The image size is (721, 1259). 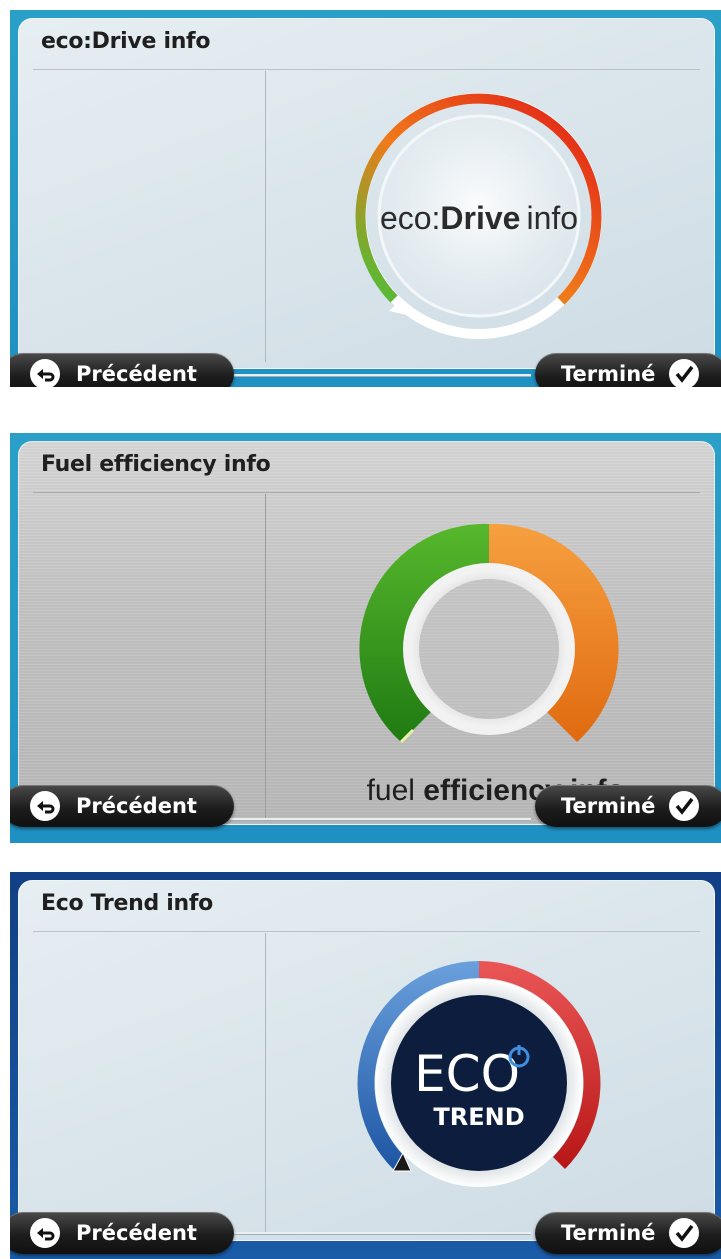 What do you see at coordinates (467, 1074) in the screenshot?
I see `eco-trend-logo-line1: ECO` at bounding box center [467, 1074].